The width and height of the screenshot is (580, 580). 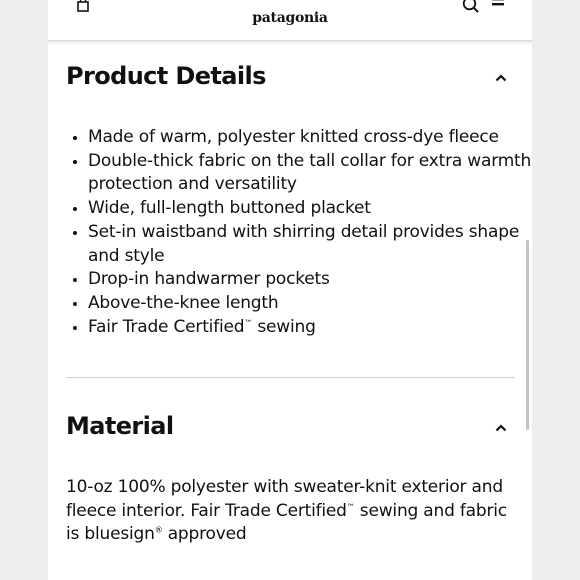 What do you see at coordinates (527, 335) in the screenshot?
I see `scrollbar` at bounding box center [527, 335].